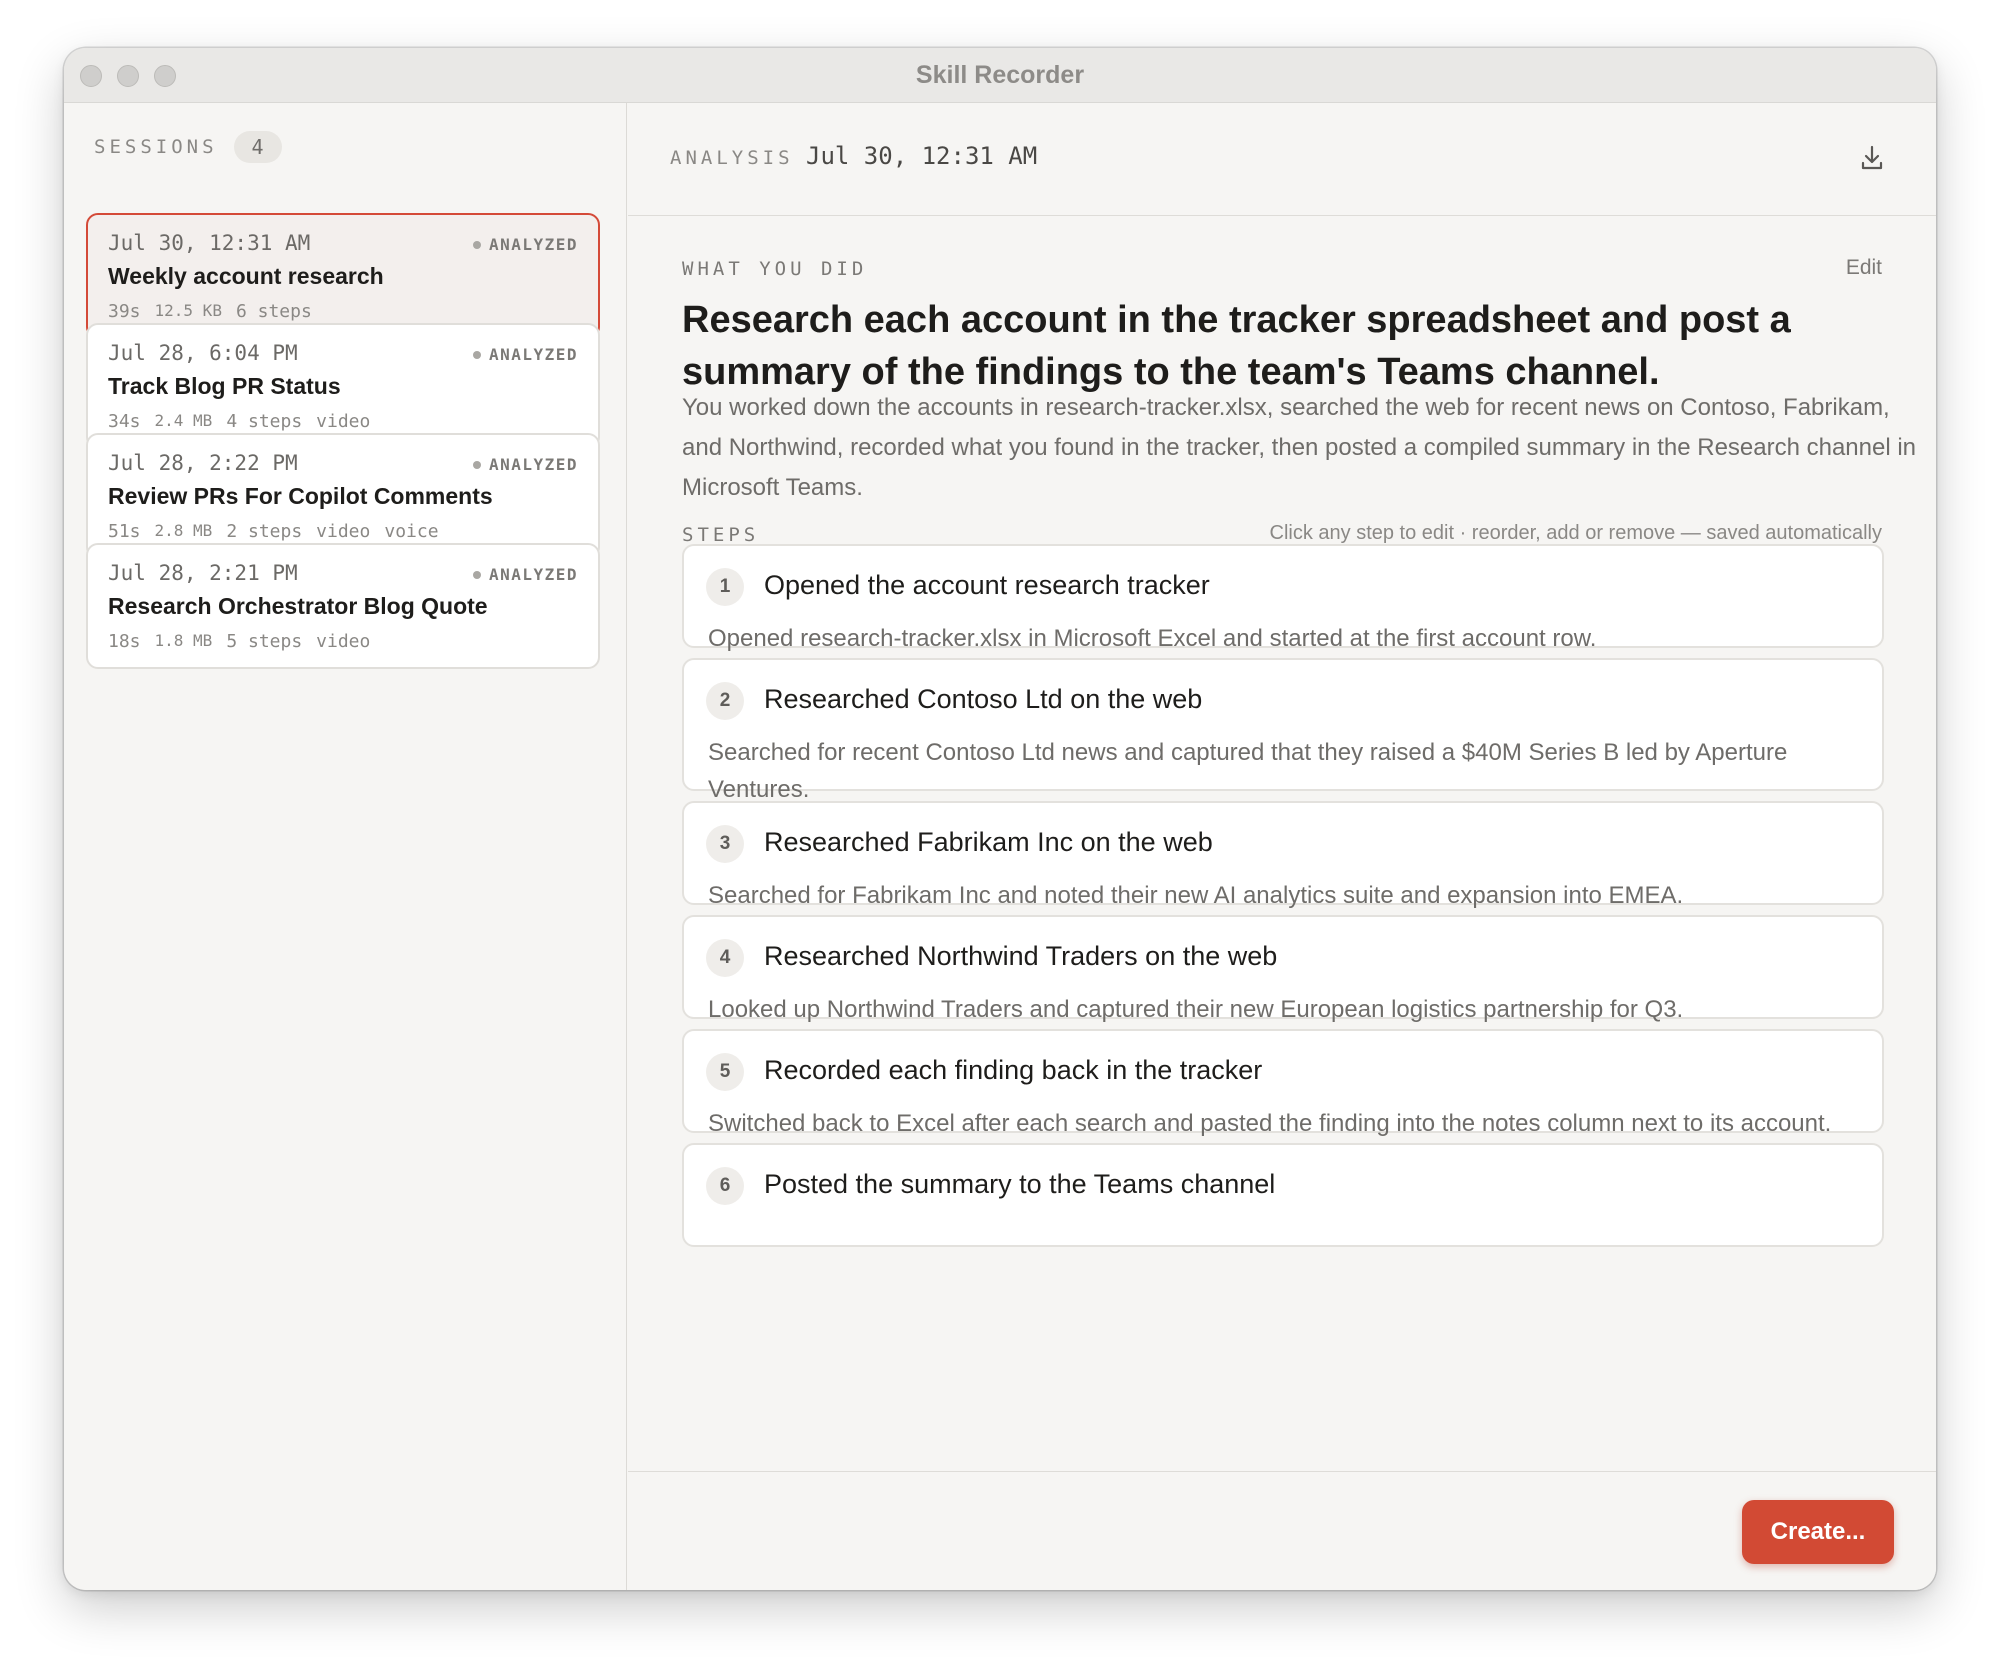  What do you see at coordinates (183, 420) in the screenshot?
I see `session-size: 2.4 MB` at bounding box center [183, 420].